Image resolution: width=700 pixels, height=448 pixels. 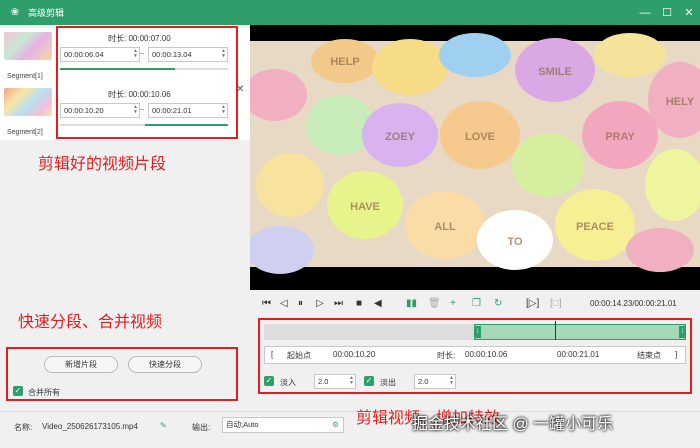 I want to click on candy-text: TO, so click(x=515, y=242).